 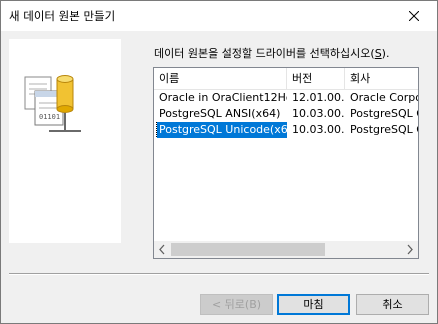 What do you see at coordinates (378, 53) in the screenshot?
I see `instruction-accelerator: S` at bounding box center [378, 53].